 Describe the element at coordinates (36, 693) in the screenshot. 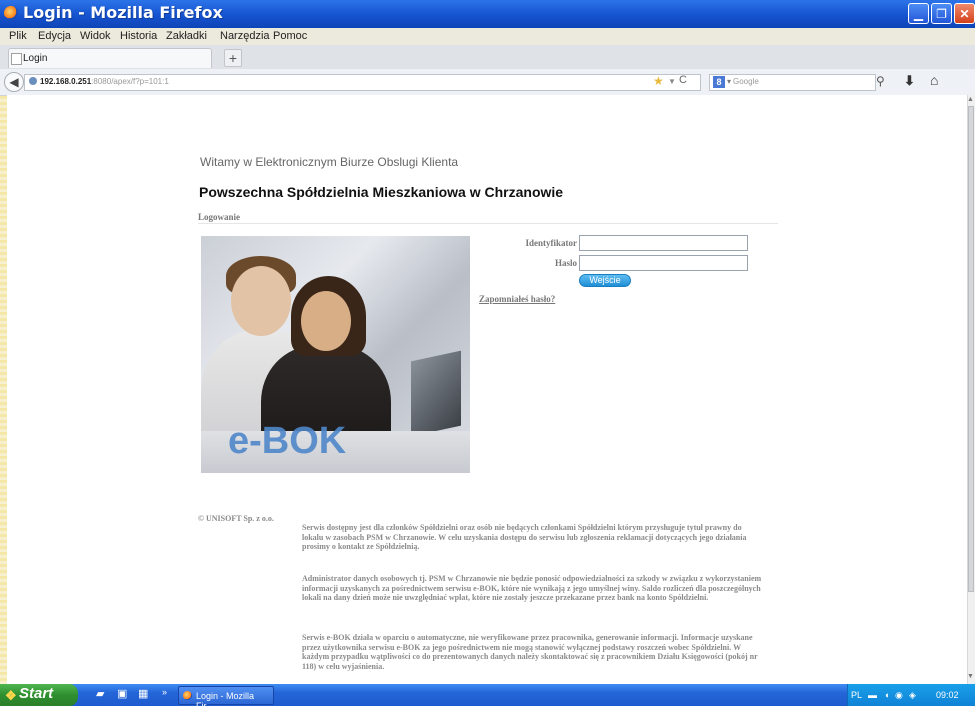

I see `start-label: Start` at that location.